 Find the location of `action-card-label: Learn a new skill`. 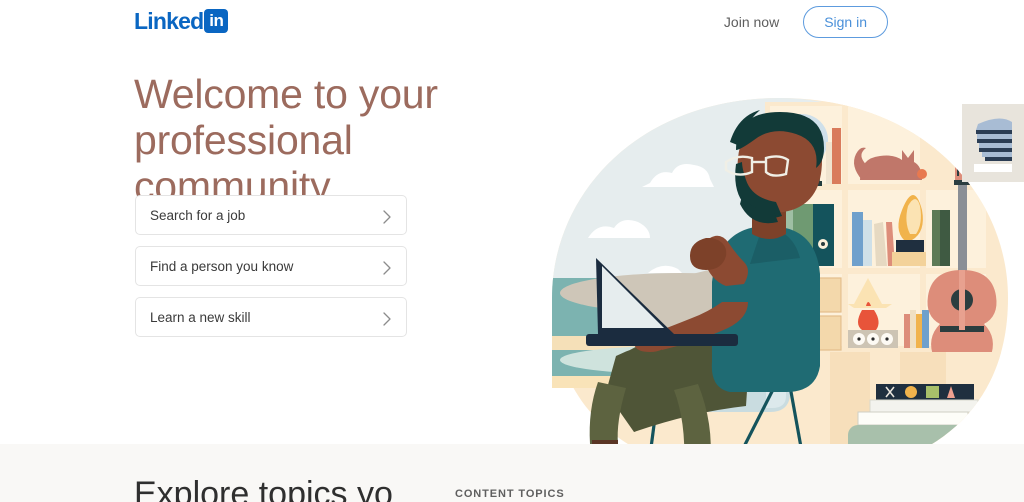

action-card-label: Learn a new skill is located at coordinates (200, 317).